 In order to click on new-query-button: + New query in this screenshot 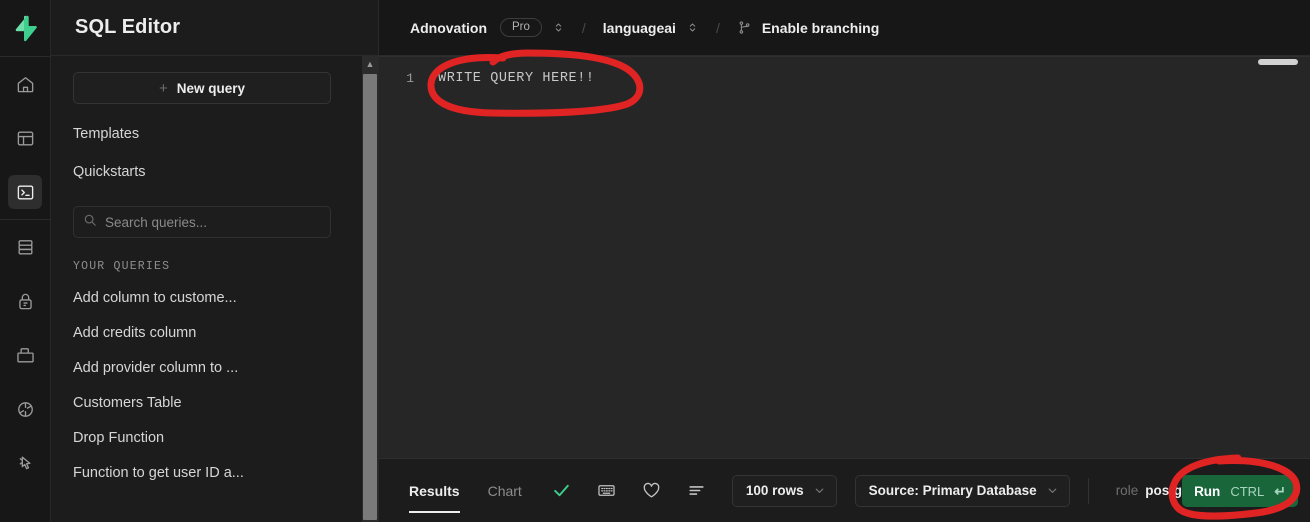, I will do `click(202, 88)`.